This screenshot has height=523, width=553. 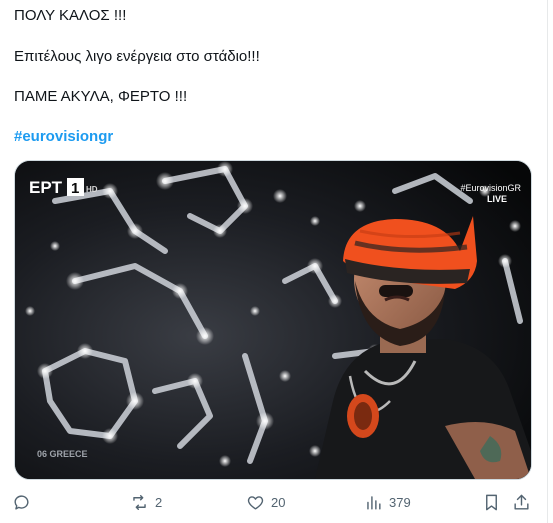 What do you see at coordinates (387, 502) in the screenshot?
I see `views-button: 379` at bounding box center [387, 502].